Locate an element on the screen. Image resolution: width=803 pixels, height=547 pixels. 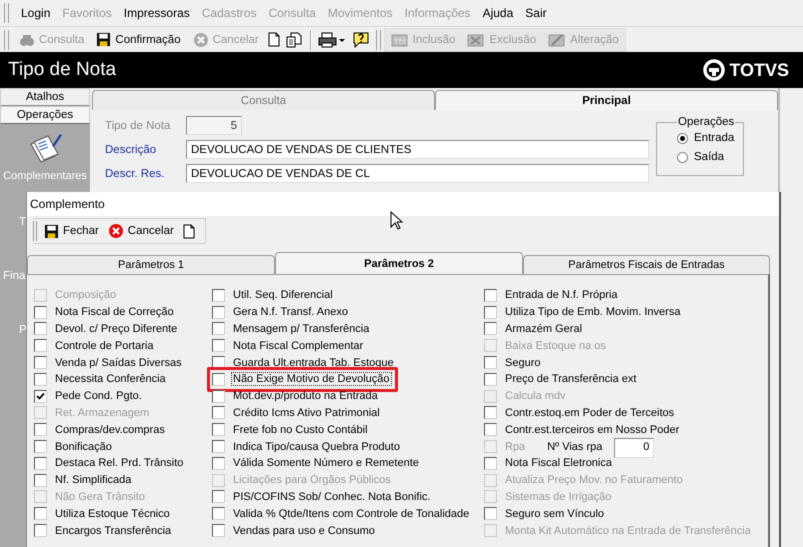
sidebar-tab: Atalhos is located at coordinates (45, 97).